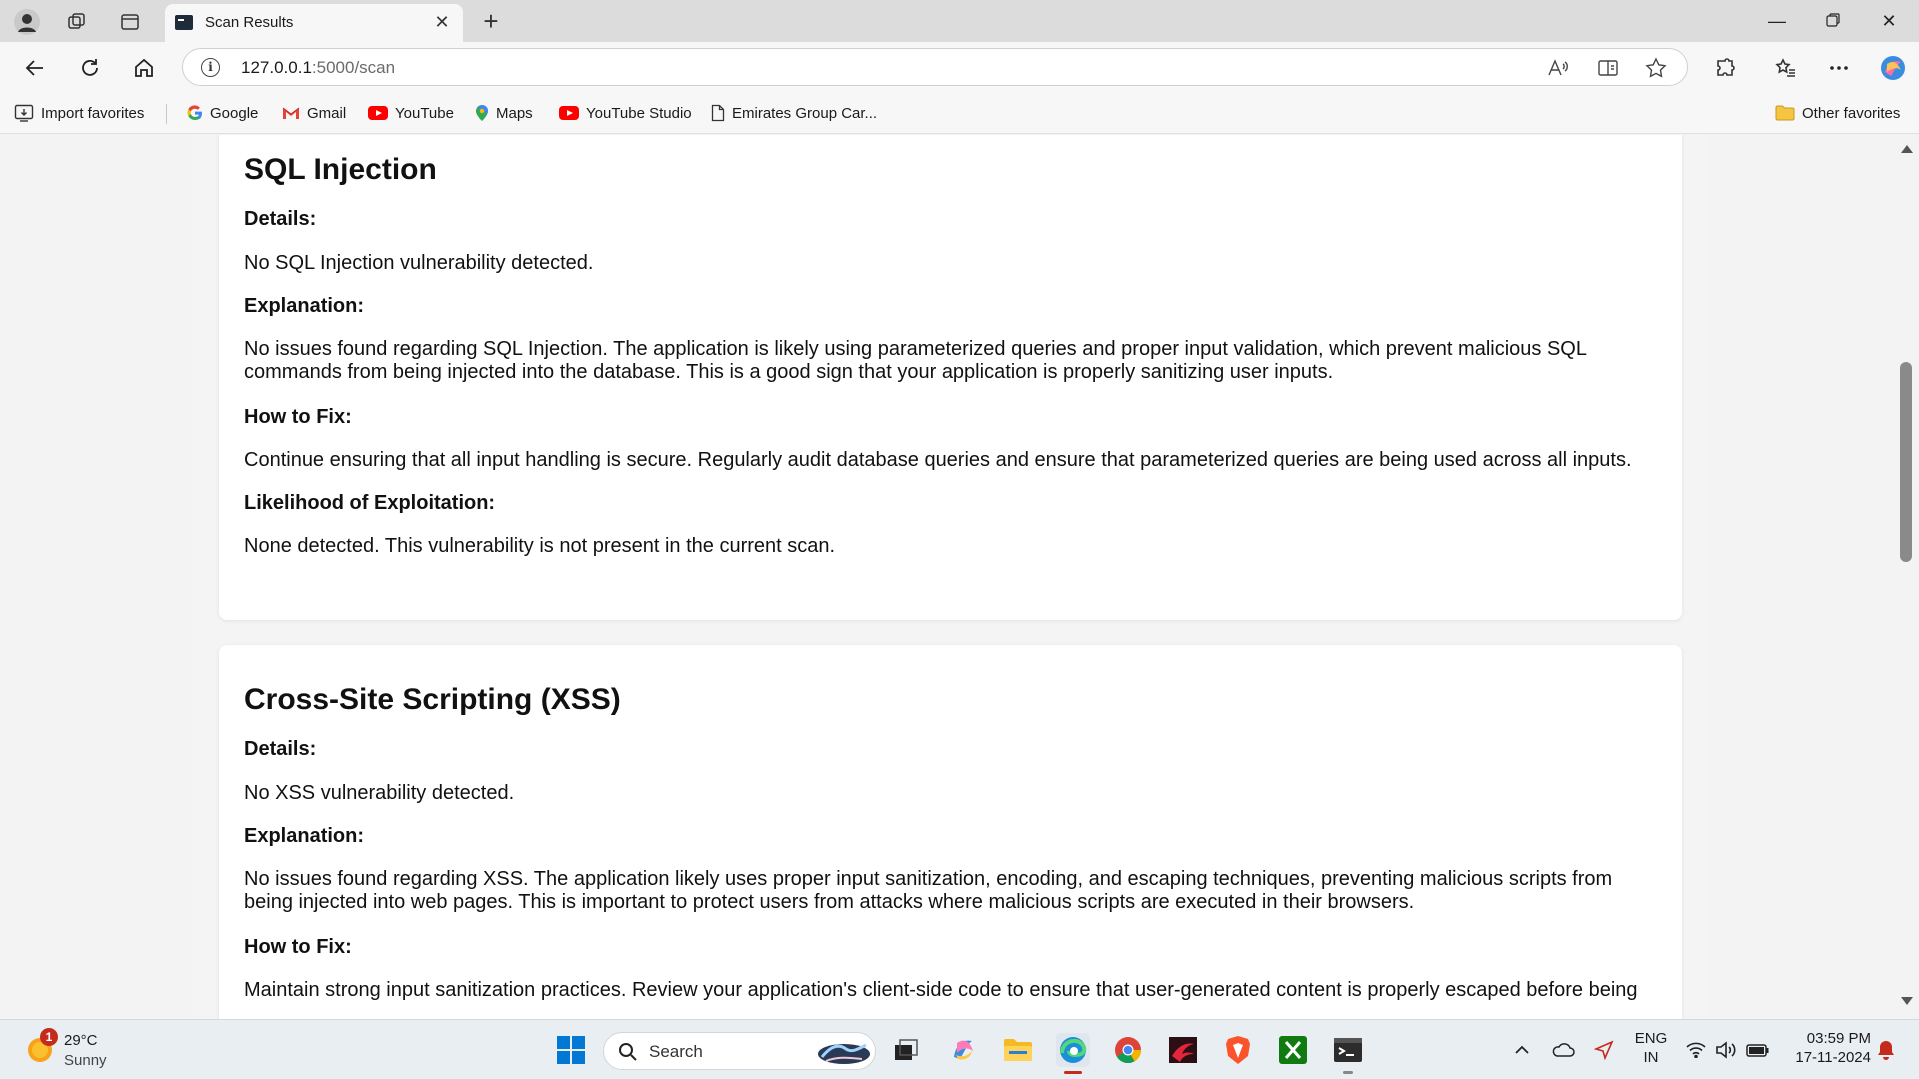 The image size is (1919, 1079). Describe the element at coordinates (442, 22) in the screenshot. I see `close-tab-icon: ✕` at that location.